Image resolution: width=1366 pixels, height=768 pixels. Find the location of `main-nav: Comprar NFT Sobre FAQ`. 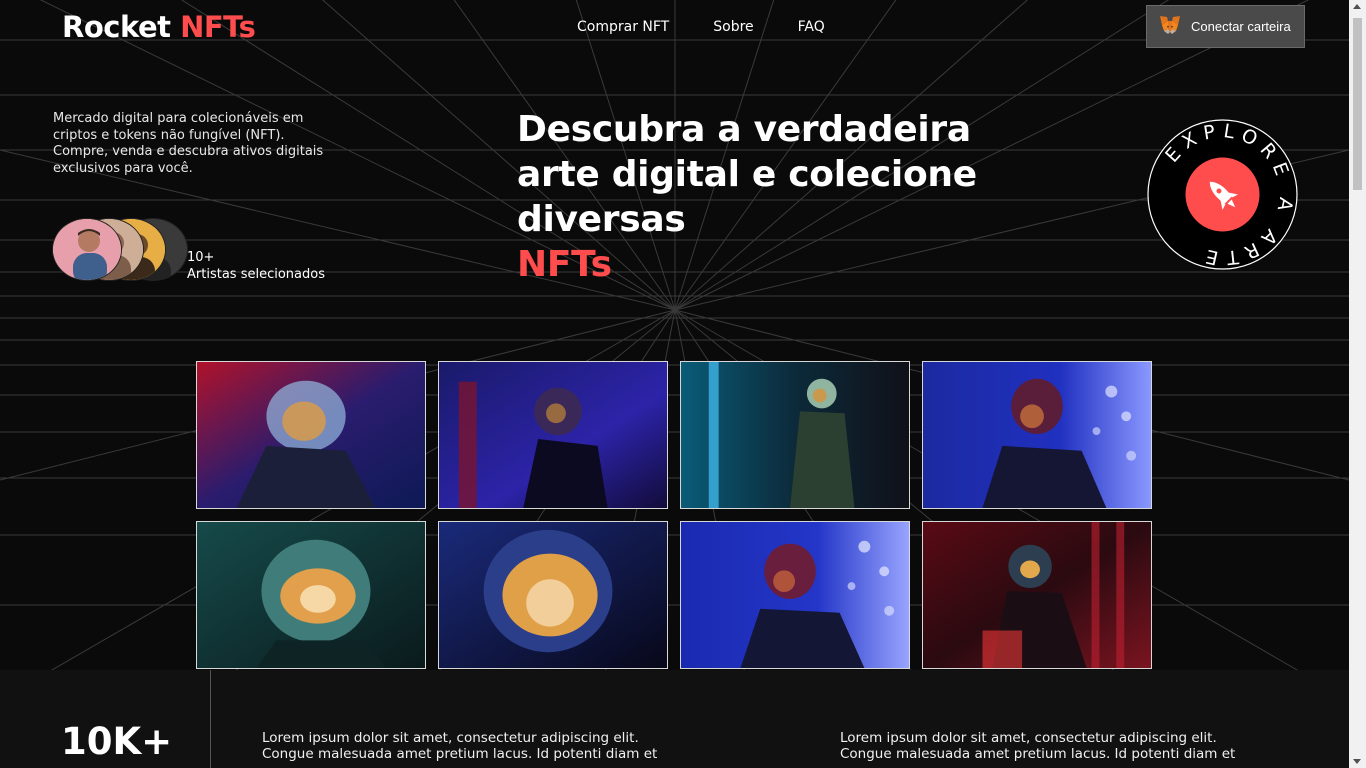

main-nav: Comprar NFT Sobre FAQ is located at coordinates (701, 27).